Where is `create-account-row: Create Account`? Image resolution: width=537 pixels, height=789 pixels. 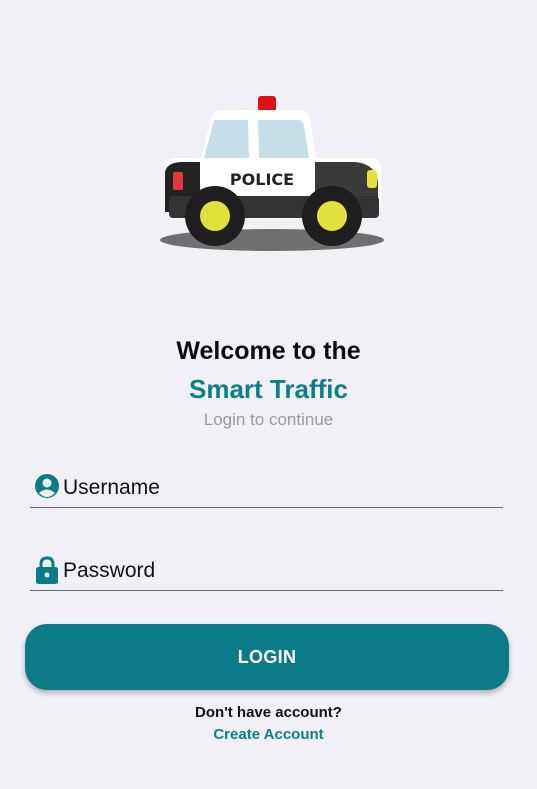
create-account-row: Create Account is located at coordinates (268, 734).